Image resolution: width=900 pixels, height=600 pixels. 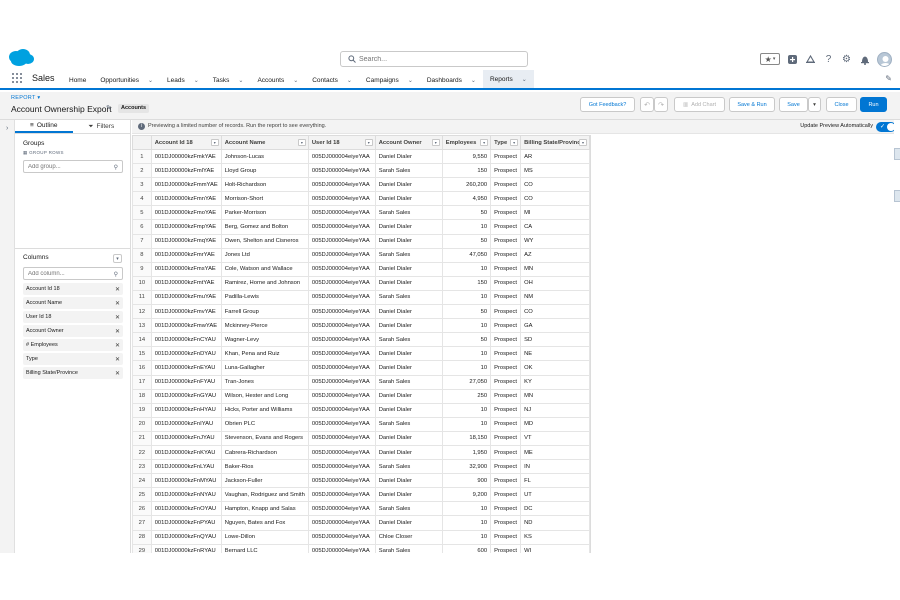 What do you see at coordinates (555, 354) in the screenshot?
I see `table-cell: NE` at bounding box center [555, 354].